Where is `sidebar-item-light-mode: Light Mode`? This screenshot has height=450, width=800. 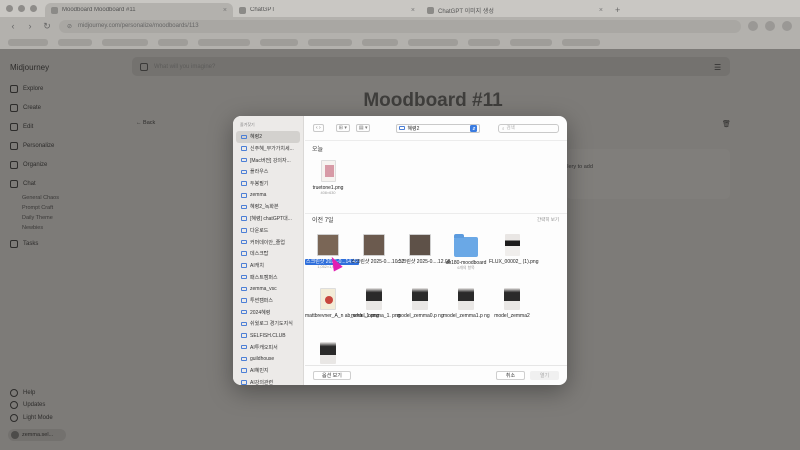
sidebar-item-light-mode: Light Mode is located at coordinates (31, 418).